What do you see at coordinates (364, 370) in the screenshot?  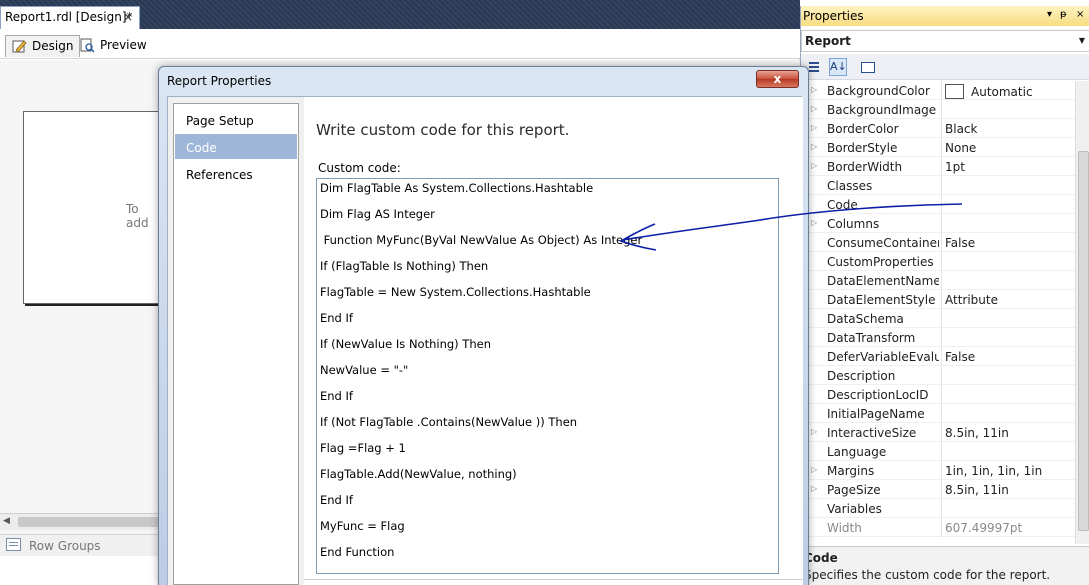 I see `code-line: NewValue = "-"` at bounding box center [364, 370].